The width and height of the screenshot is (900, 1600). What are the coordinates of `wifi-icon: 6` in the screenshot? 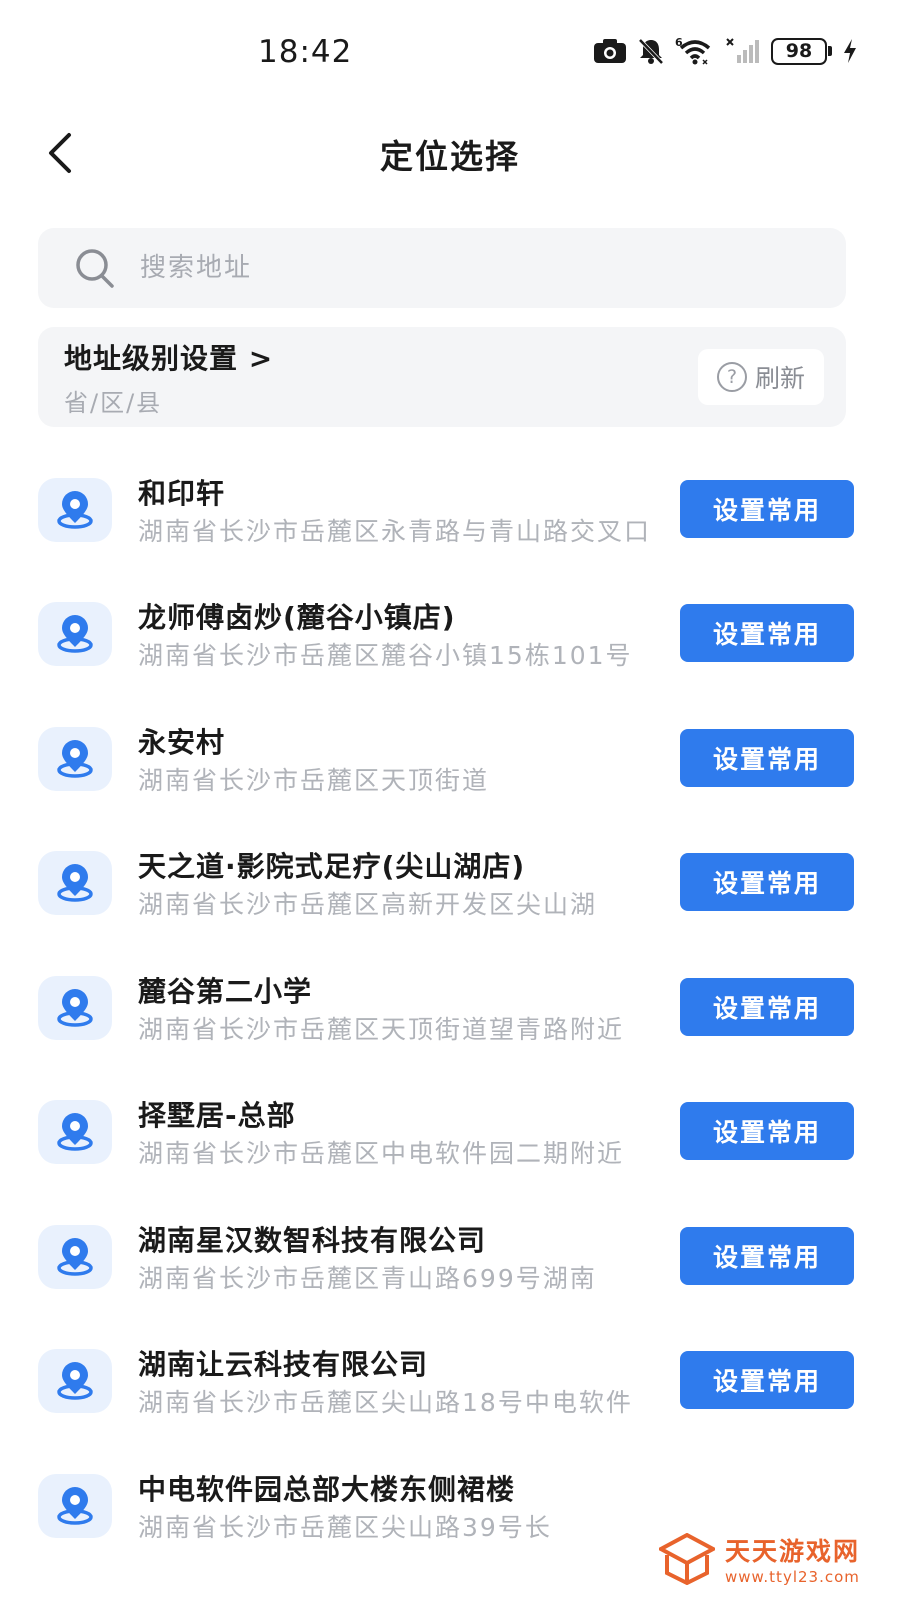 It's located at (695, 51).